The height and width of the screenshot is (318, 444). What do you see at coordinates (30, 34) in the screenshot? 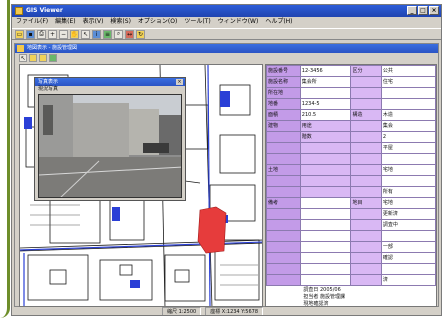
I see `save-icon: ▪` at bounding box center [30, 34].